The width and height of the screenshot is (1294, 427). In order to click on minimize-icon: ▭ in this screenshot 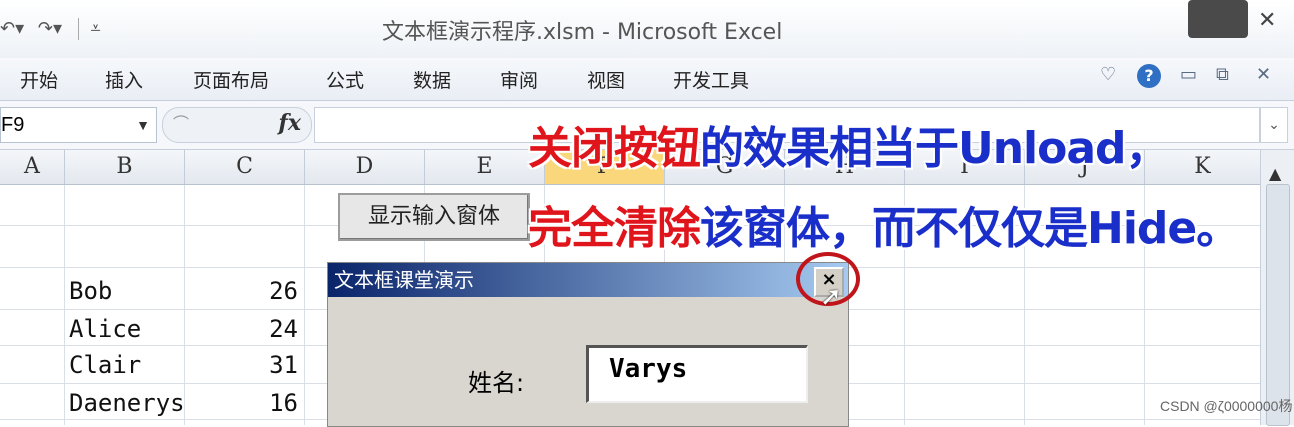, I will do `click(1188, 74)`.